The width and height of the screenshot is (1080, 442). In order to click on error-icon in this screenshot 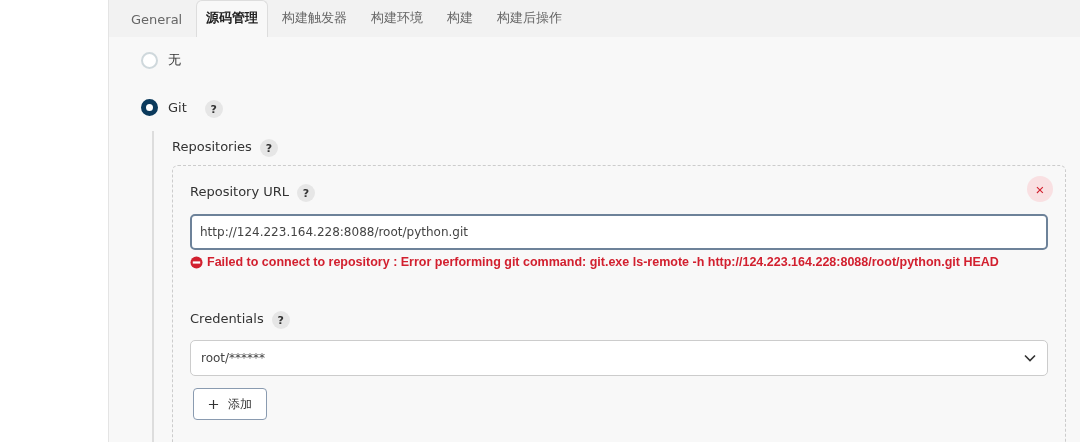, I will do `click(196, 262)`.